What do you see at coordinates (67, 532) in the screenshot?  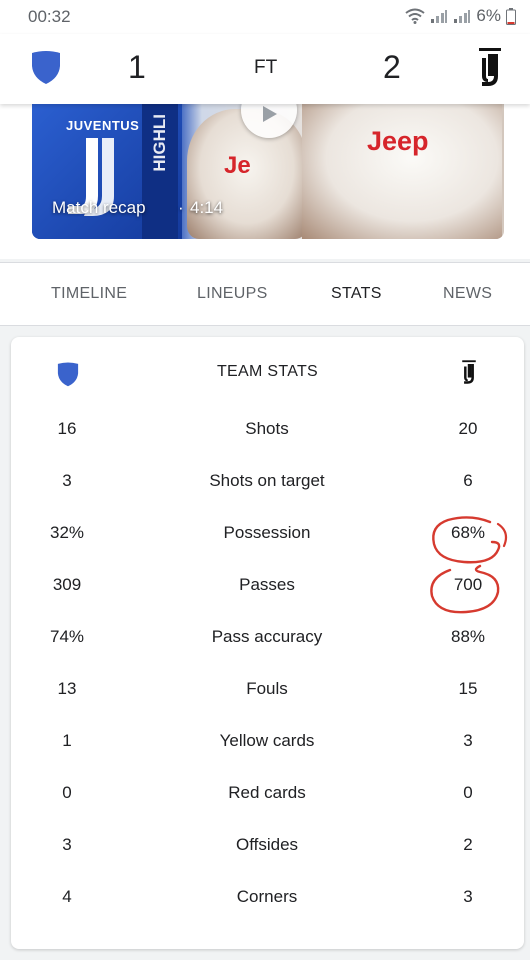 I see `stat-home-value: 32%` at bounding box center [67, 532].